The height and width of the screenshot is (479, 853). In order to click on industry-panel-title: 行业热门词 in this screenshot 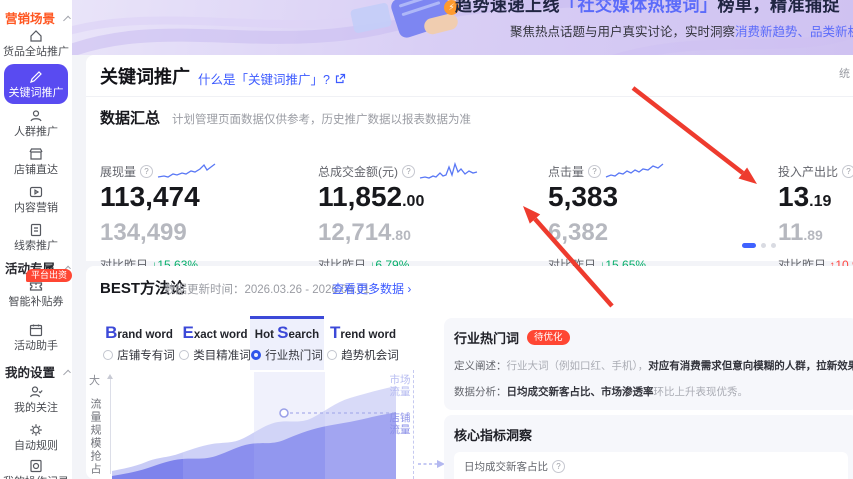, I will do `click(487, 338)`.